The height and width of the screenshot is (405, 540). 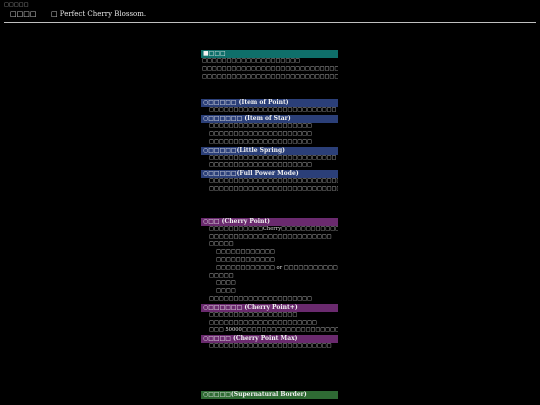 What do you see at coordinates (269, 54) in the screenshot?
I see `section-header-main: ■□□□` at bounding box center [269, 54].